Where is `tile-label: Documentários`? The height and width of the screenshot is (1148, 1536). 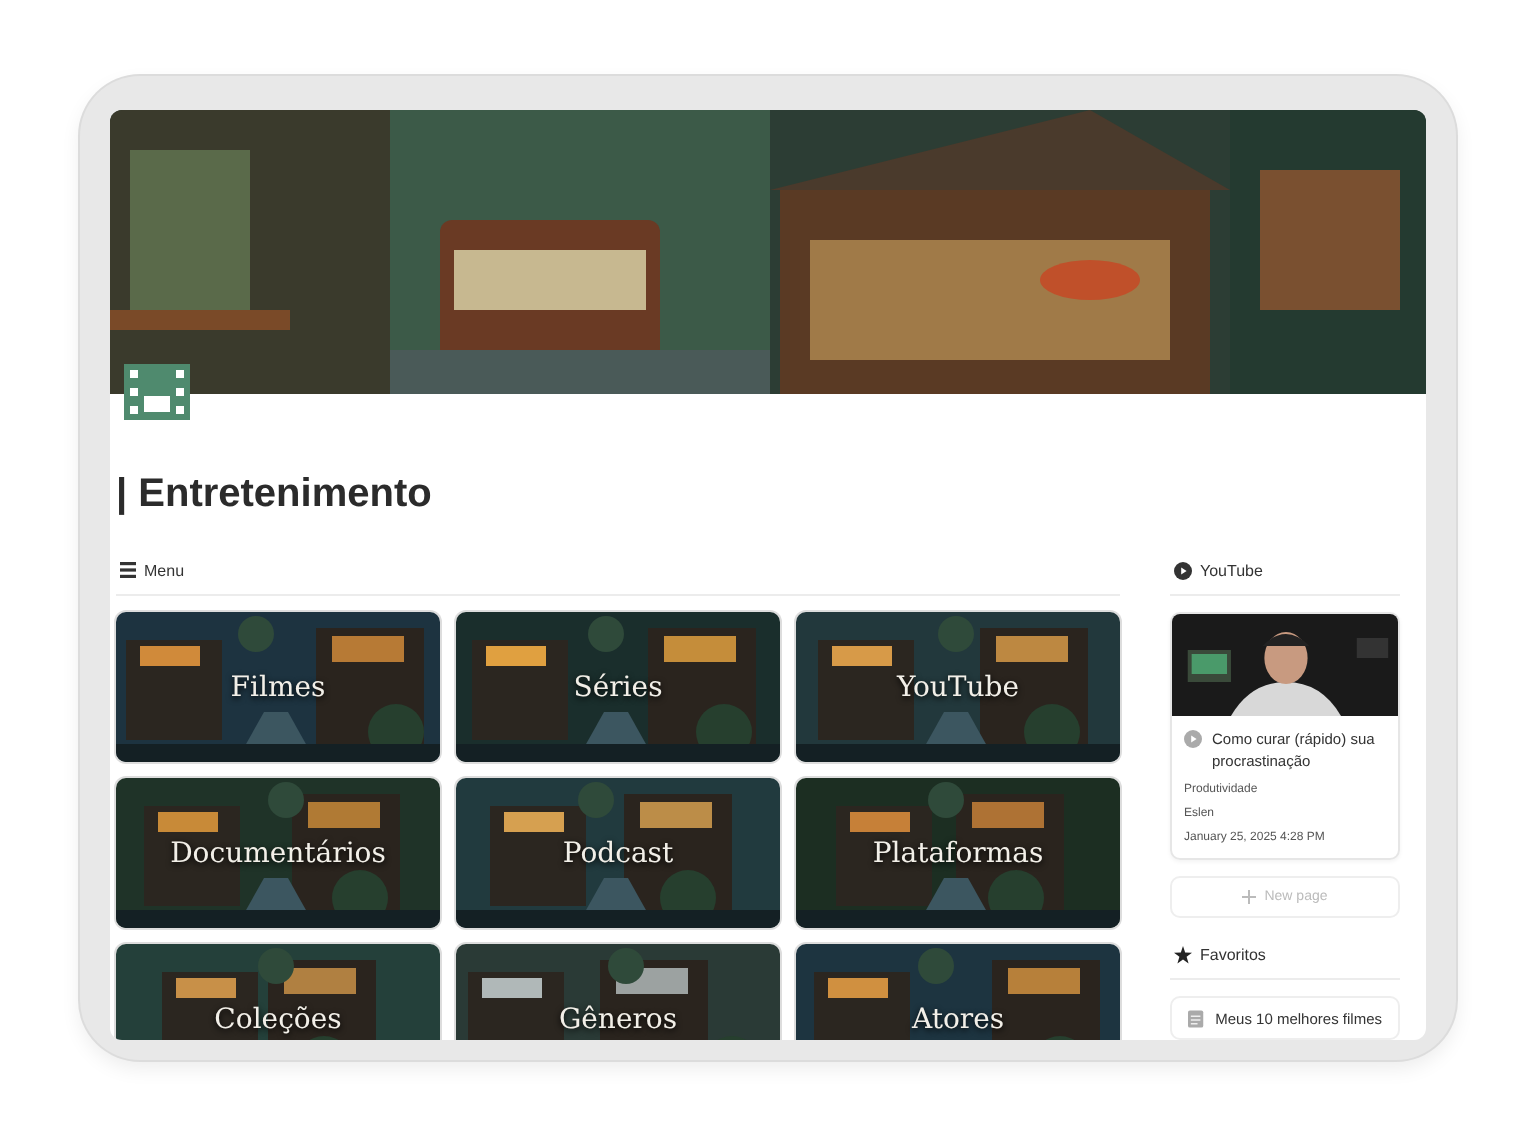 tile-label: Documentários is located at coordinates (278, 853).